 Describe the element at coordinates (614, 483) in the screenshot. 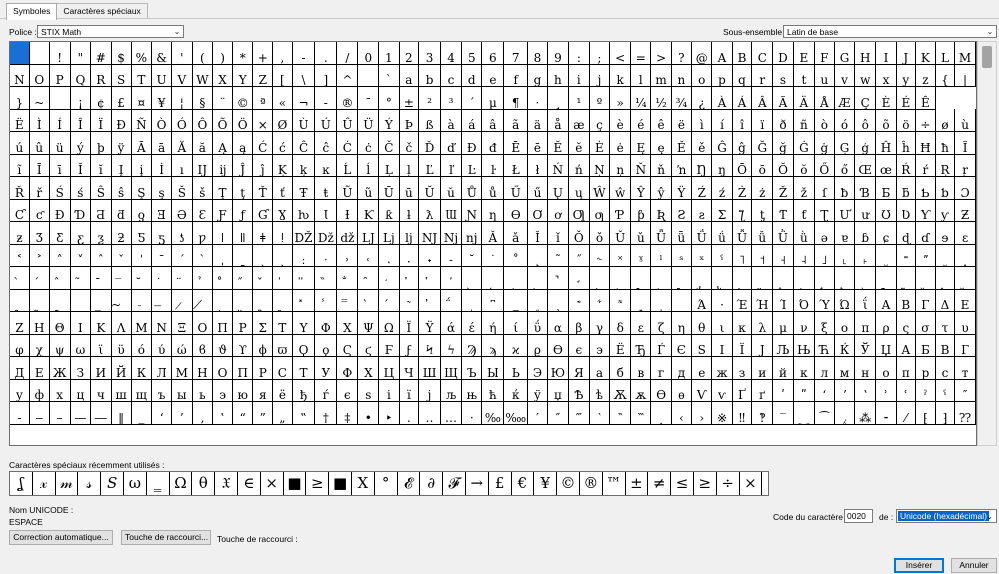

I see `recent-symbol: ™` at that location.